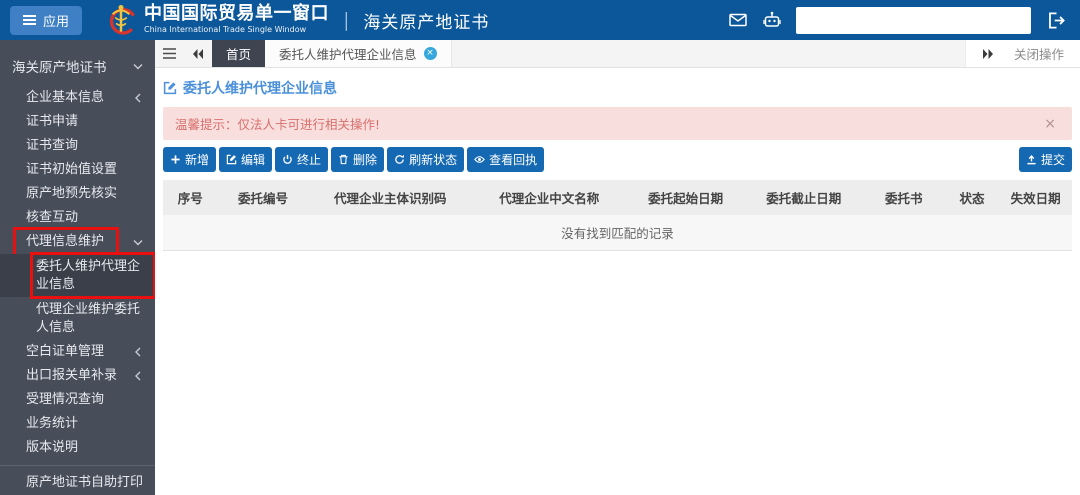 The image size is (1080, 495). I want to click on edit-button: 编辑, so click(246, 159).